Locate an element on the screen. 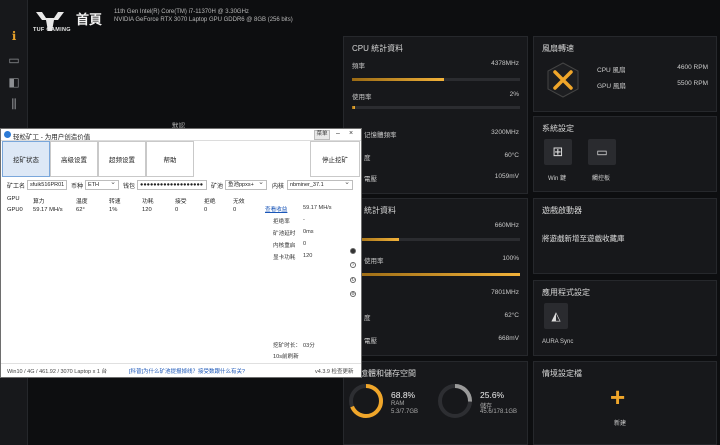 Image resolution: width=720 pixels, height=445 pixels. mem-freq-label: 记憶體頻率 is located at coordinates (380, 135).